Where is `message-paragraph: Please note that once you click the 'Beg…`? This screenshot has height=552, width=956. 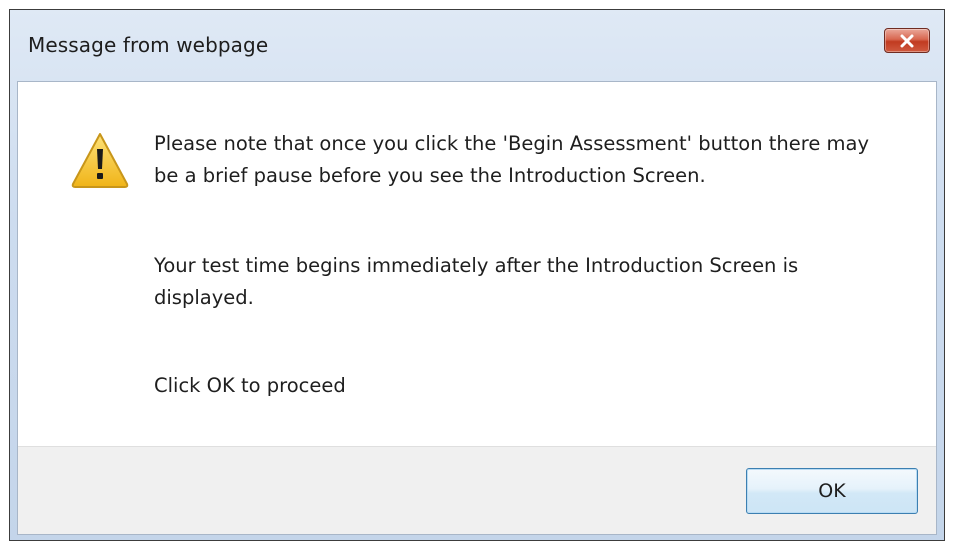 message-paragraph: Please note that once you click the 'Beg… is located at coordinates (512, 159).